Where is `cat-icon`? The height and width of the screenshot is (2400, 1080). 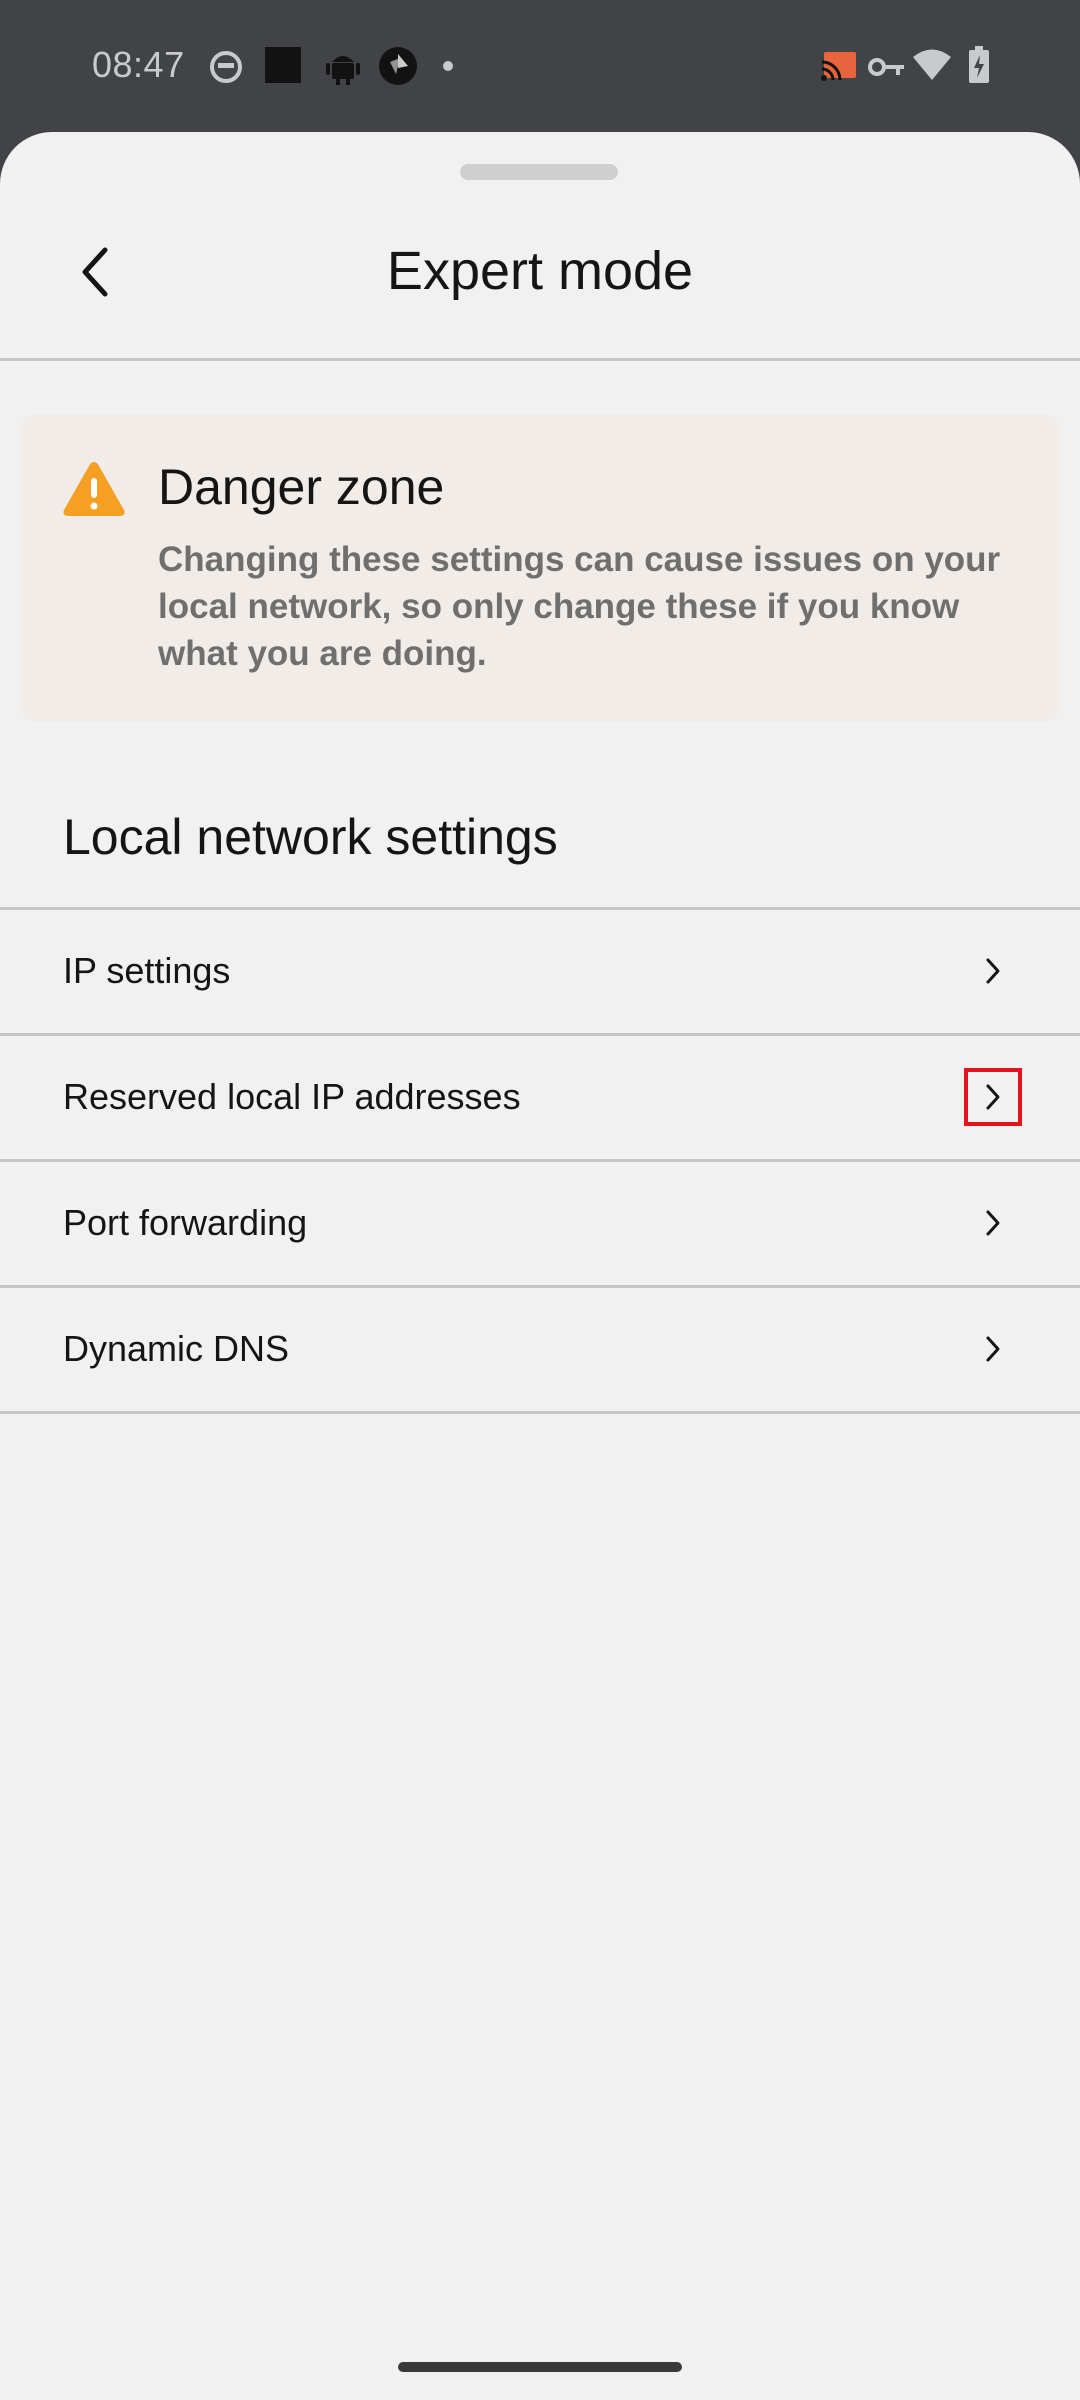
cat-icon is located at coordinates (226, 67).